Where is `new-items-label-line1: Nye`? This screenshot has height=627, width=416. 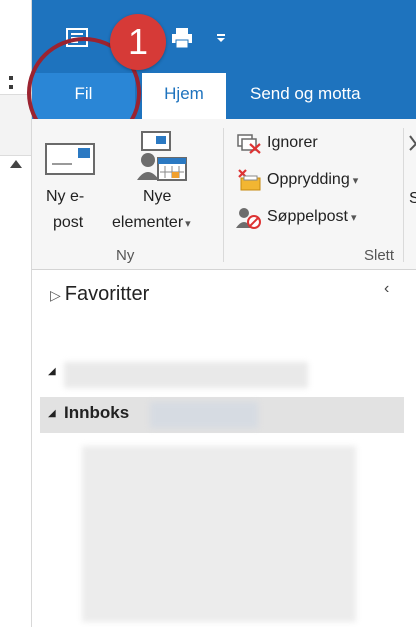
new-items-label-line1: Nye is located at coordinates (157, 197).